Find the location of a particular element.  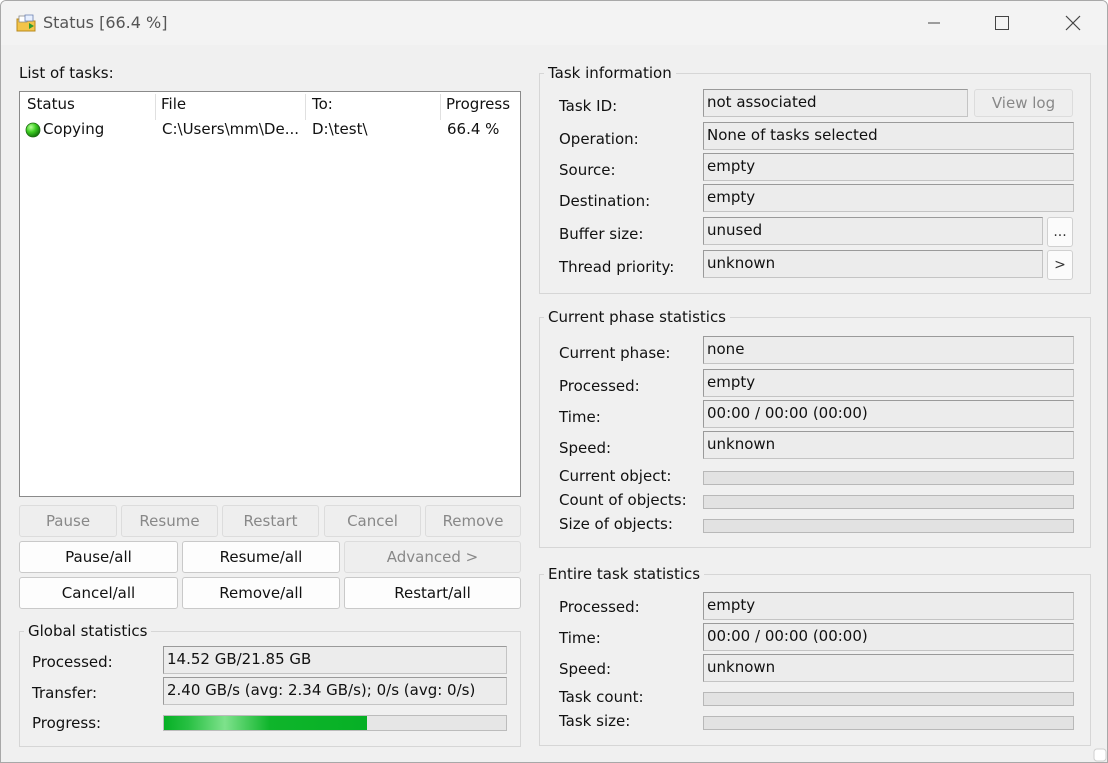

cancel-button: Cancel is located at coordinates (372, 521).